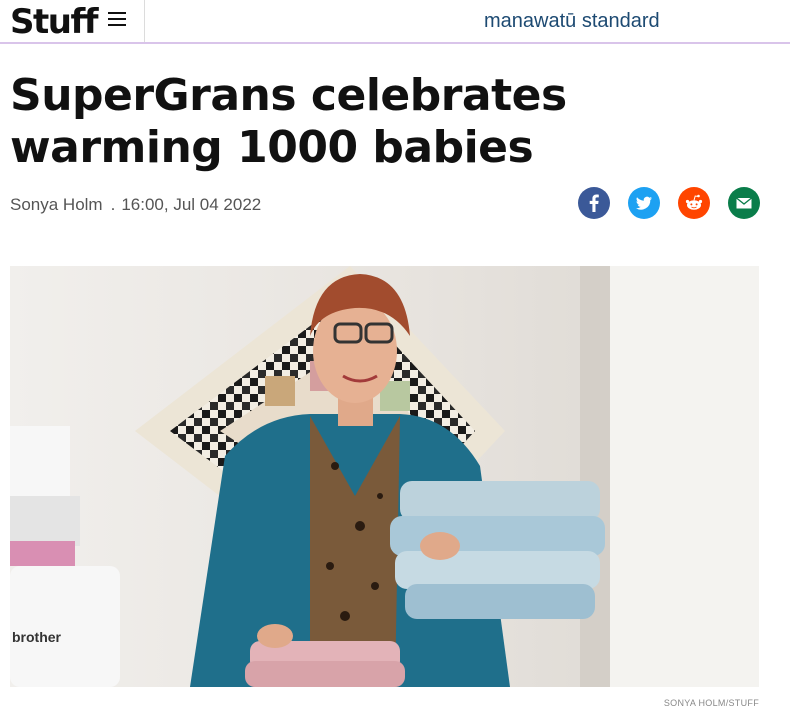 The image size is (790, 713). I want to click on byline: Sonya Holm. 16:00, Jul 04 2022, so click(135, 205).